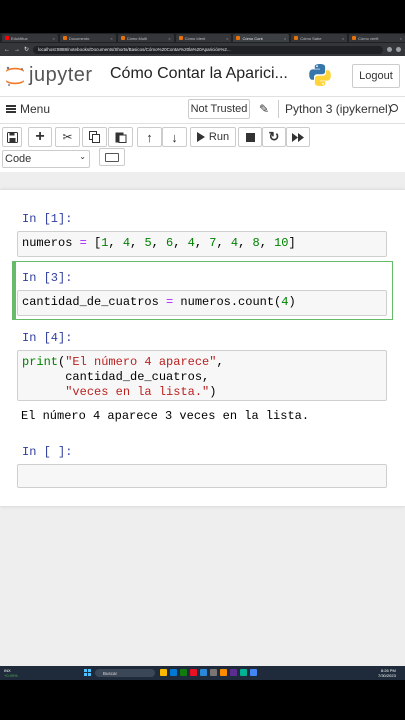  What do you see at coordinates (11, 675) in the screenshot?
I see `stock-change: +0.99%` at bounding box center [11, 675].